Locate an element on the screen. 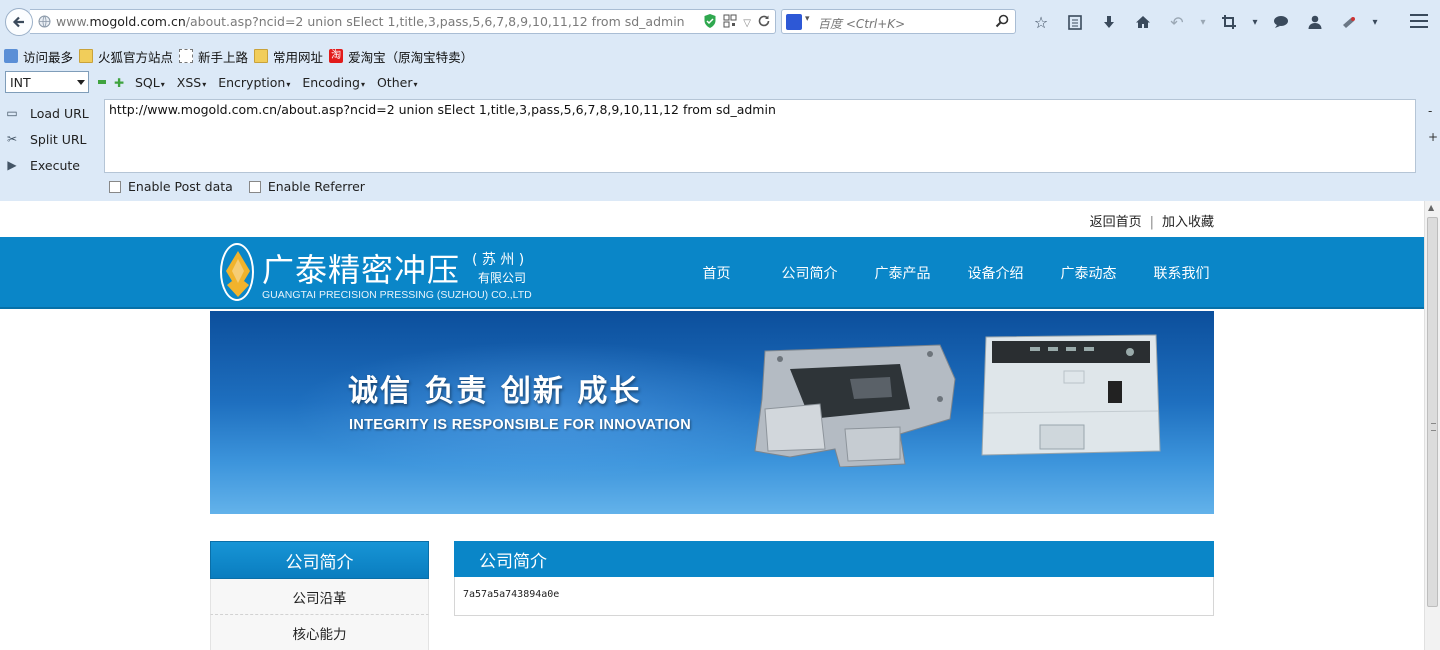  bookmark-most-visited: 访问最多 is located at coordinates (38, 56).